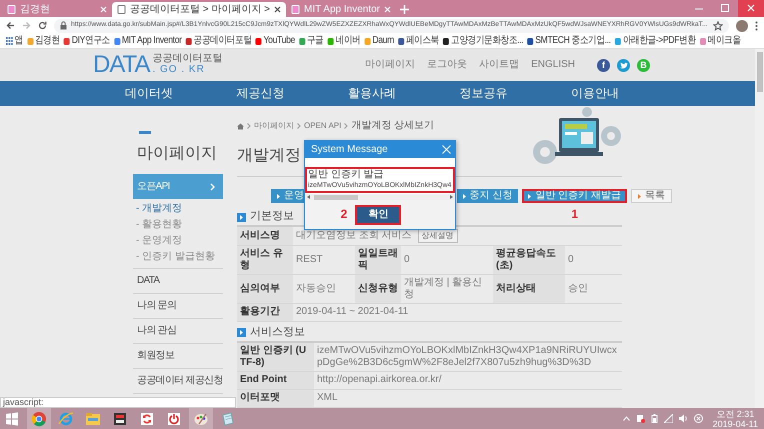 The image size is (764, 429). I want to click on new-tab-icon, so click(405, 9).